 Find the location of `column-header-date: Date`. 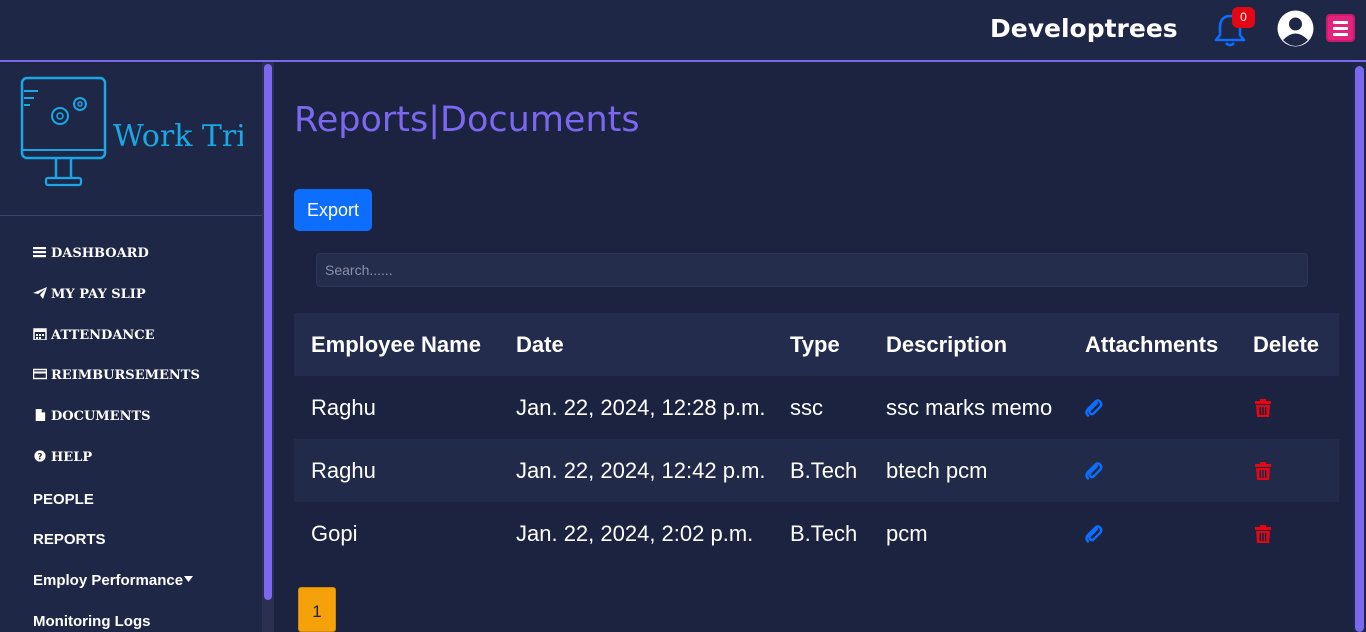

column-header-date: Date is located at coordinates (540, 344).